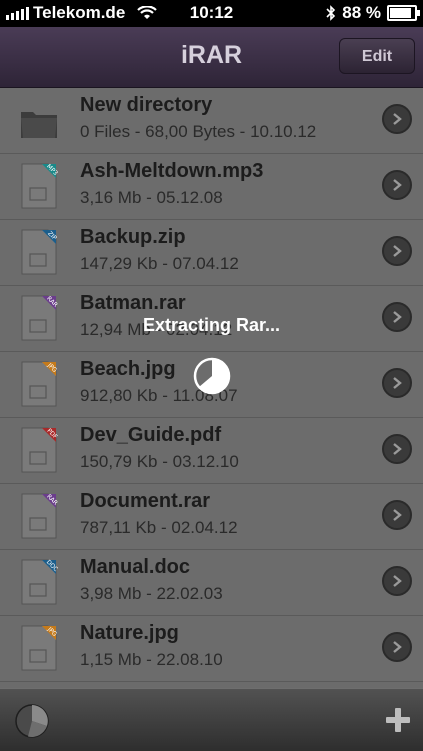 Image resolution: width=423 pixels, height=751 pixels. I want to click on edit-button: Edit, so click(377, 56).